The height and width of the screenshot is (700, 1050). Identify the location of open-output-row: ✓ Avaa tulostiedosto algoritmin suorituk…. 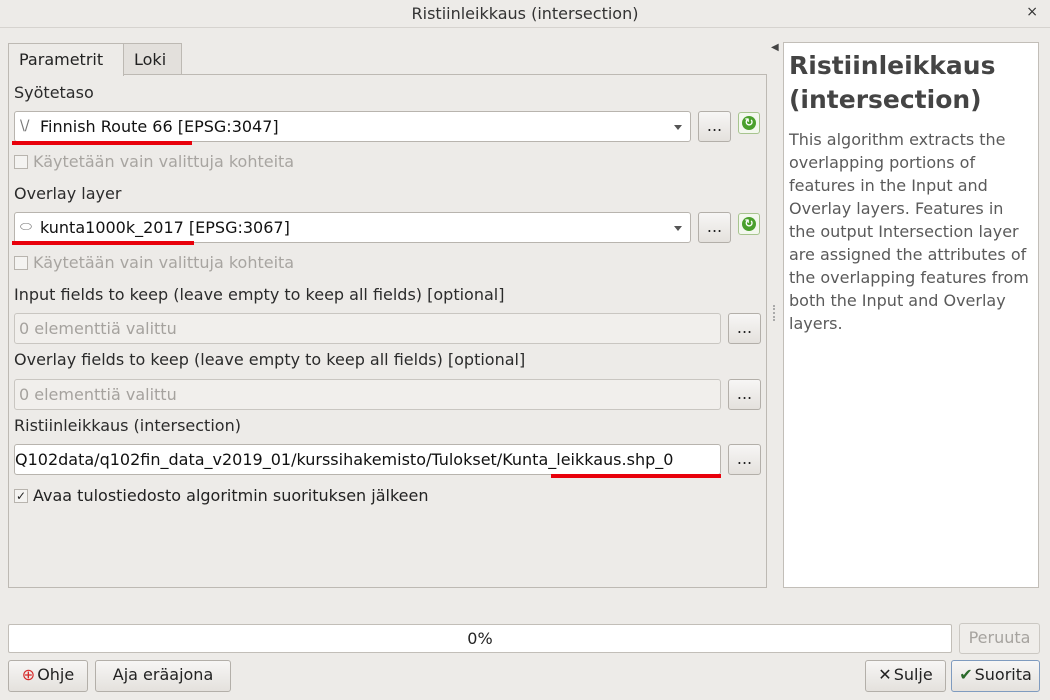
(244, 497).